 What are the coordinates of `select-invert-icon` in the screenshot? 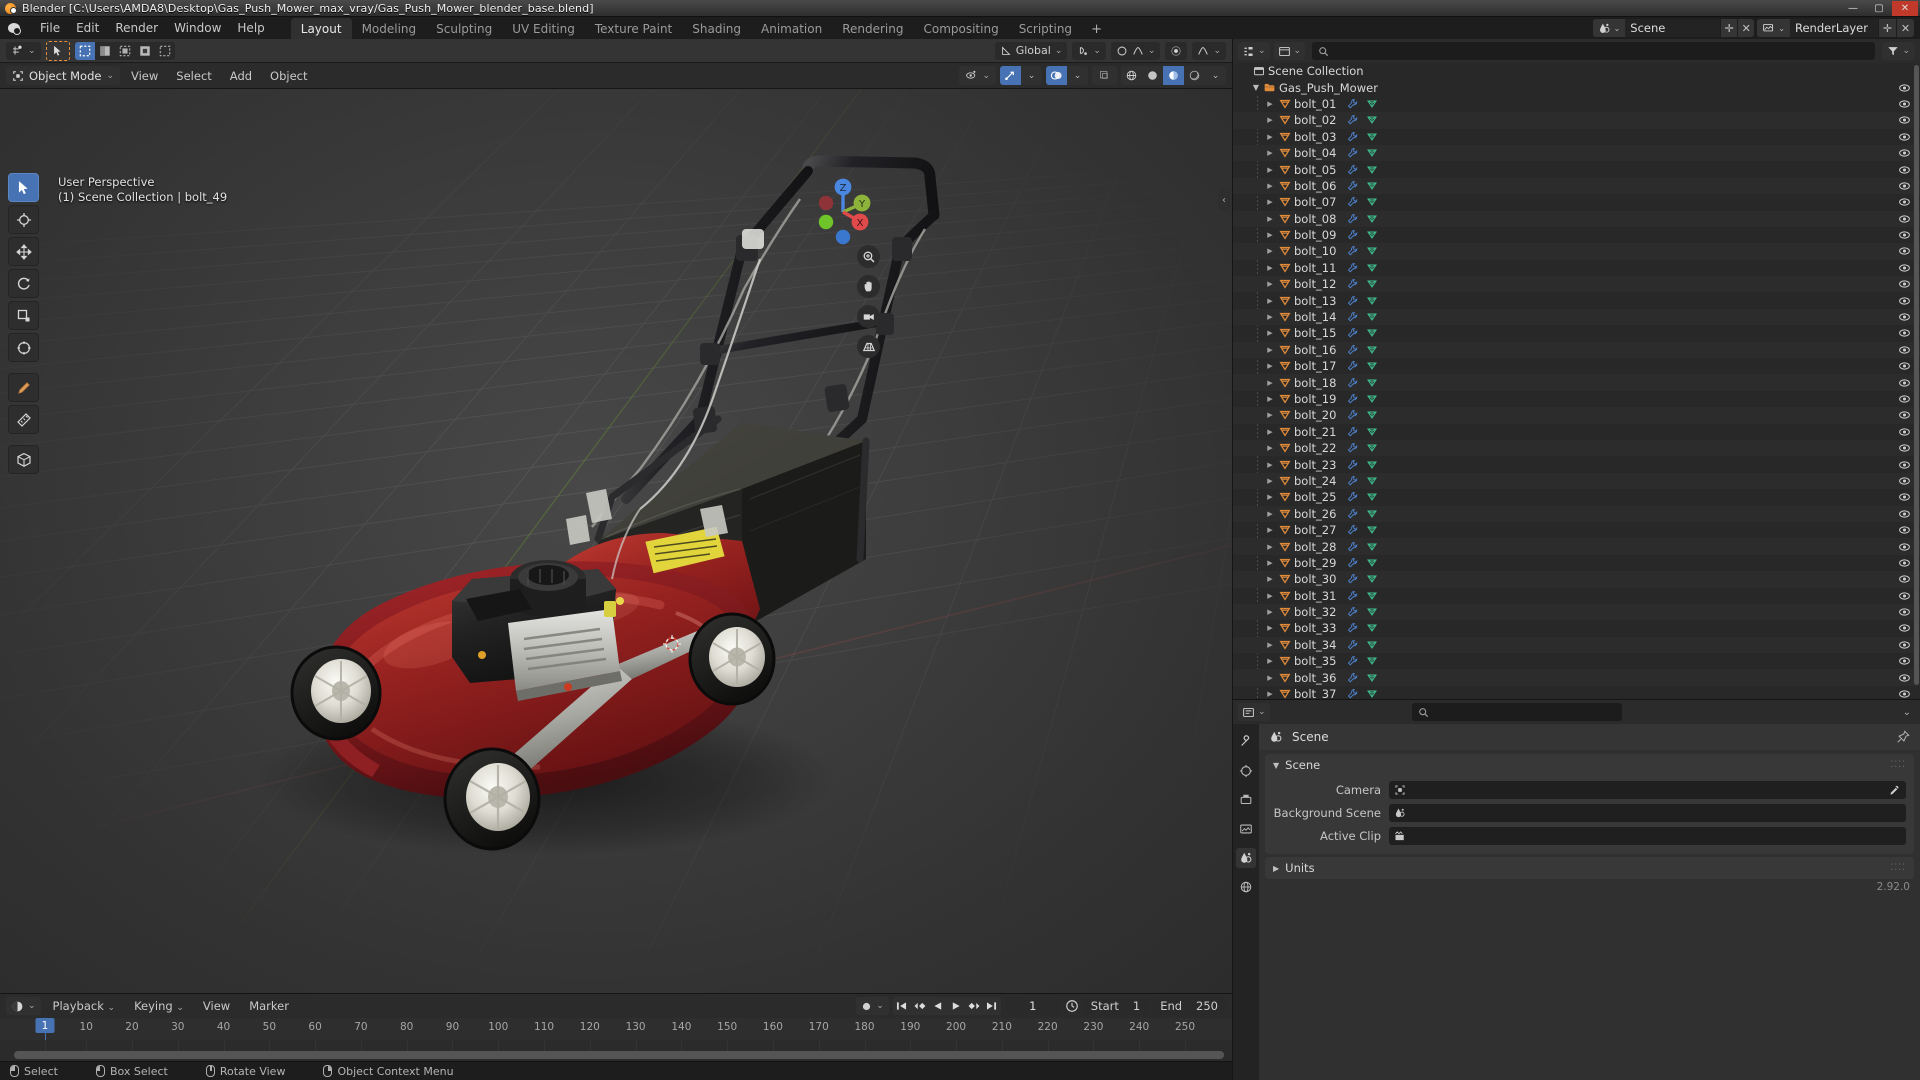 It's located at (145, 51).